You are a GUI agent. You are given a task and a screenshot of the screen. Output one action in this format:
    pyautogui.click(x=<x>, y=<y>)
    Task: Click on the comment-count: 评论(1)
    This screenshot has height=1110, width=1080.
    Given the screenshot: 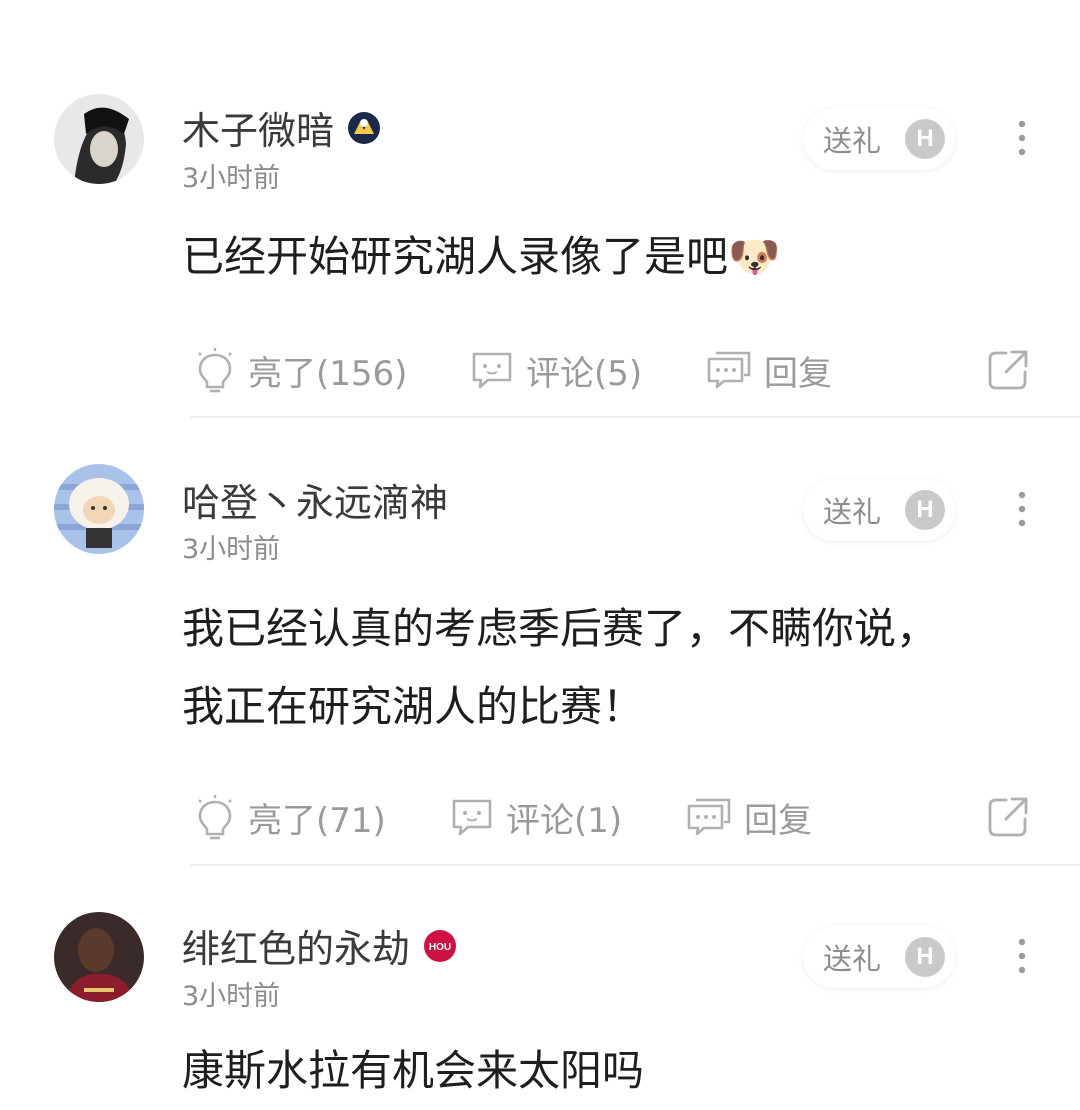 What is the action you would take?
    pyautogui.click(x=564, y=820)
    